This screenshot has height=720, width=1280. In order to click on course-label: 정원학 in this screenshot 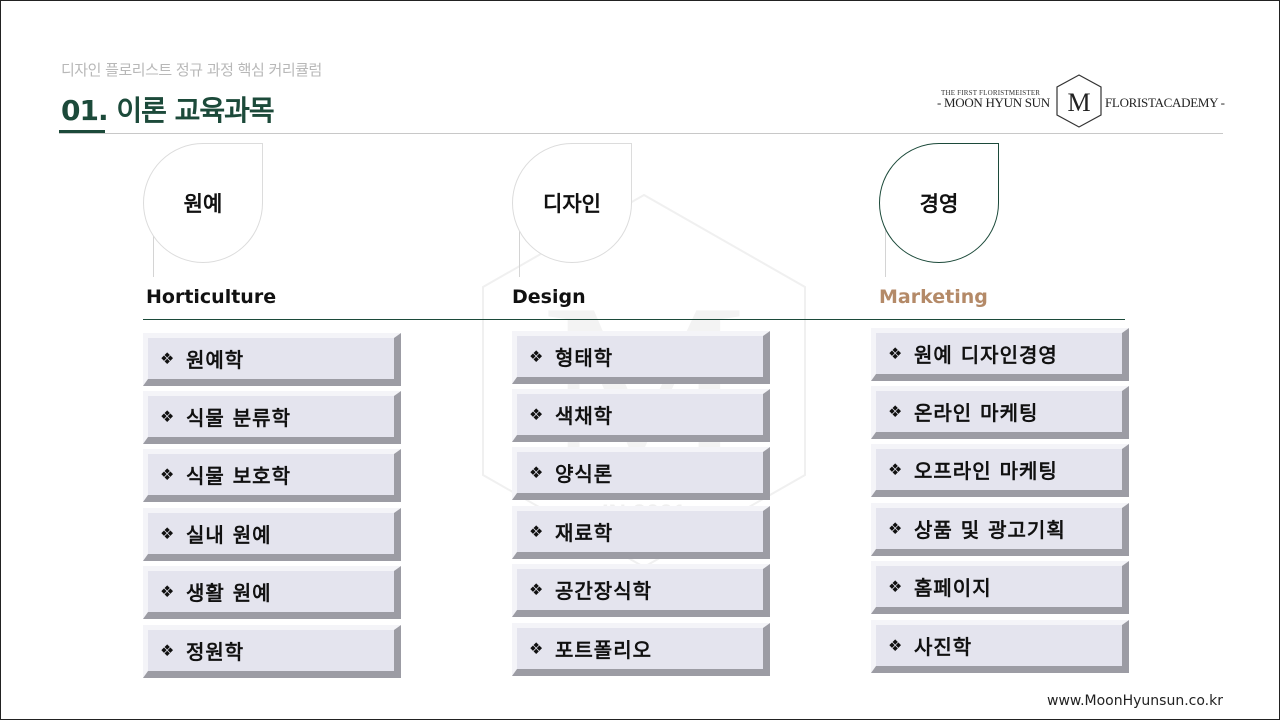, I will do `click(215, 652)`.